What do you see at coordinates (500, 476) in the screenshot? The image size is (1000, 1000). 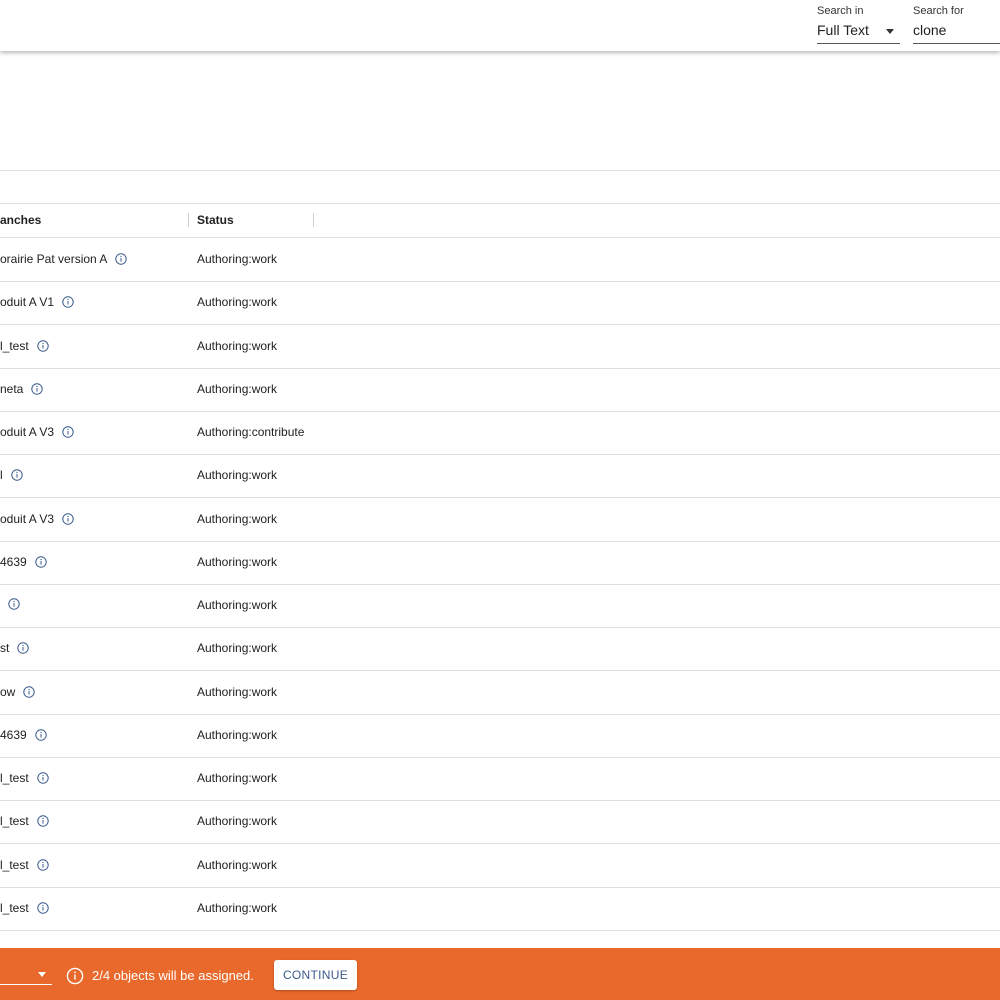 I see `table-row: l Authoring:work` at bounding box center [500, 476].